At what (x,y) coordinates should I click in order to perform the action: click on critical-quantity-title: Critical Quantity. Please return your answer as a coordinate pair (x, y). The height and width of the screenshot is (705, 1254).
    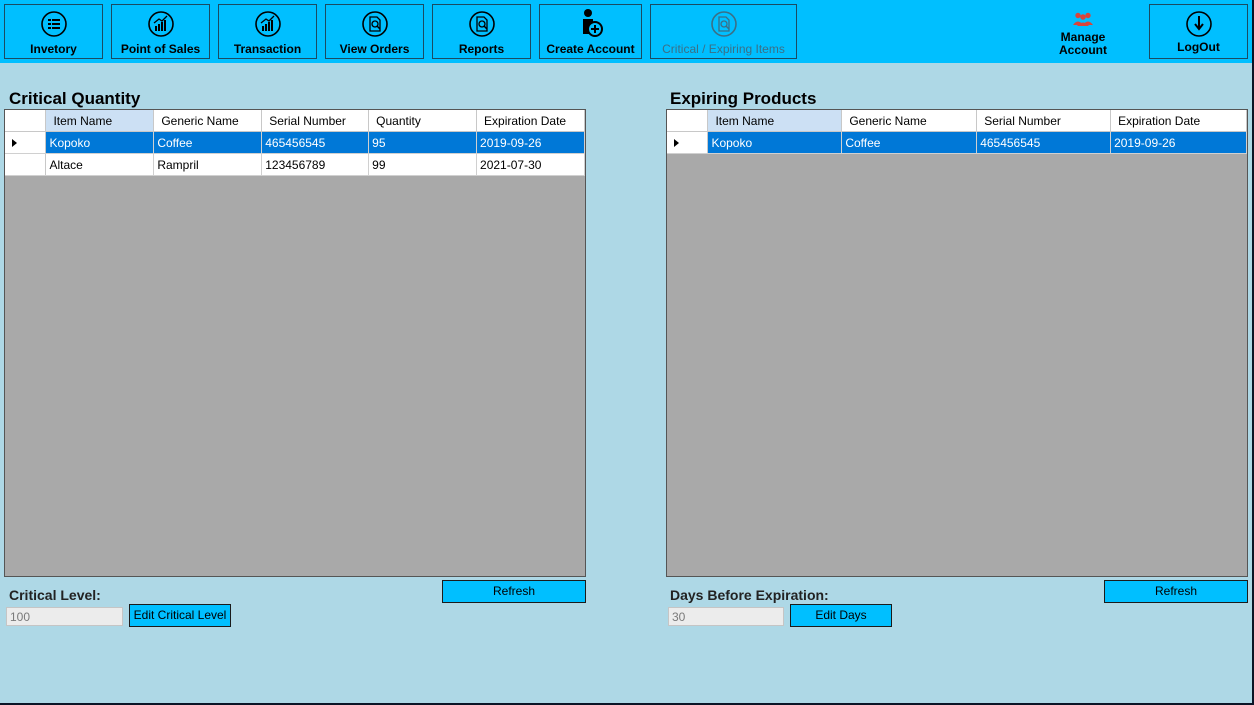
    Looking at the image, I should click on (75, 98).